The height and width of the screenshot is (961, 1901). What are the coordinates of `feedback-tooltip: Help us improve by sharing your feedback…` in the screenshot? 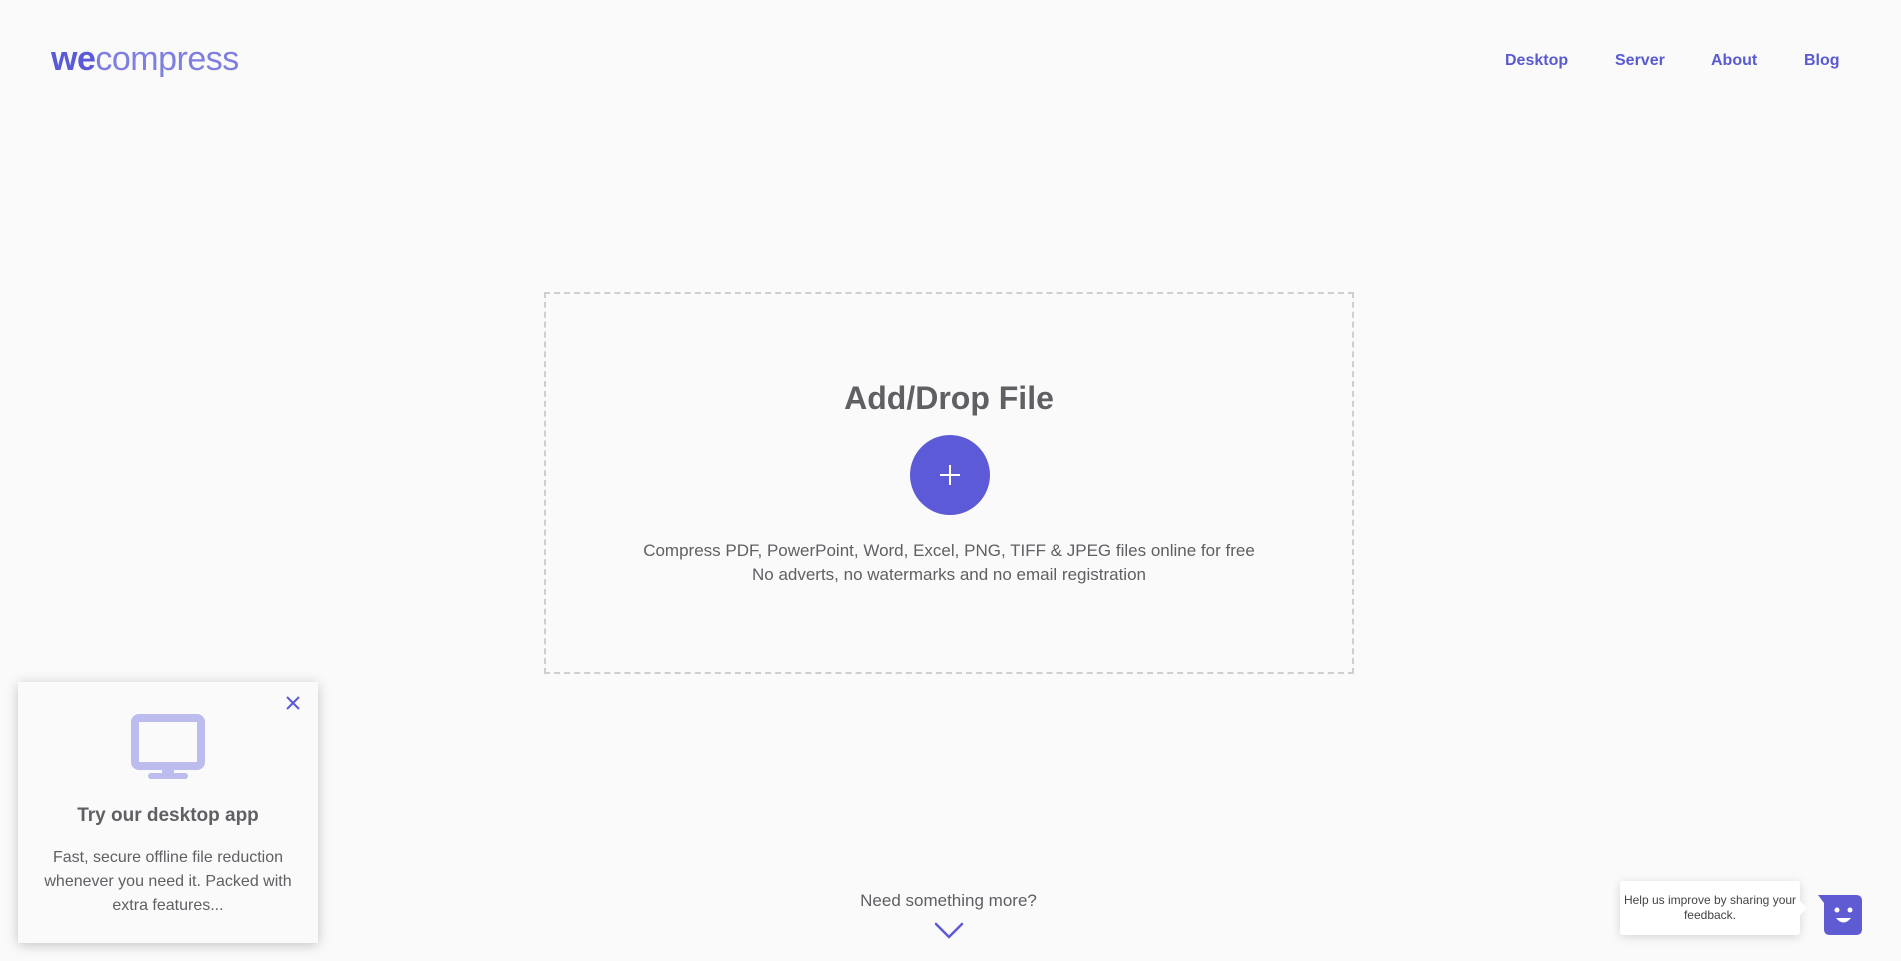 It's located at (1713, 908).